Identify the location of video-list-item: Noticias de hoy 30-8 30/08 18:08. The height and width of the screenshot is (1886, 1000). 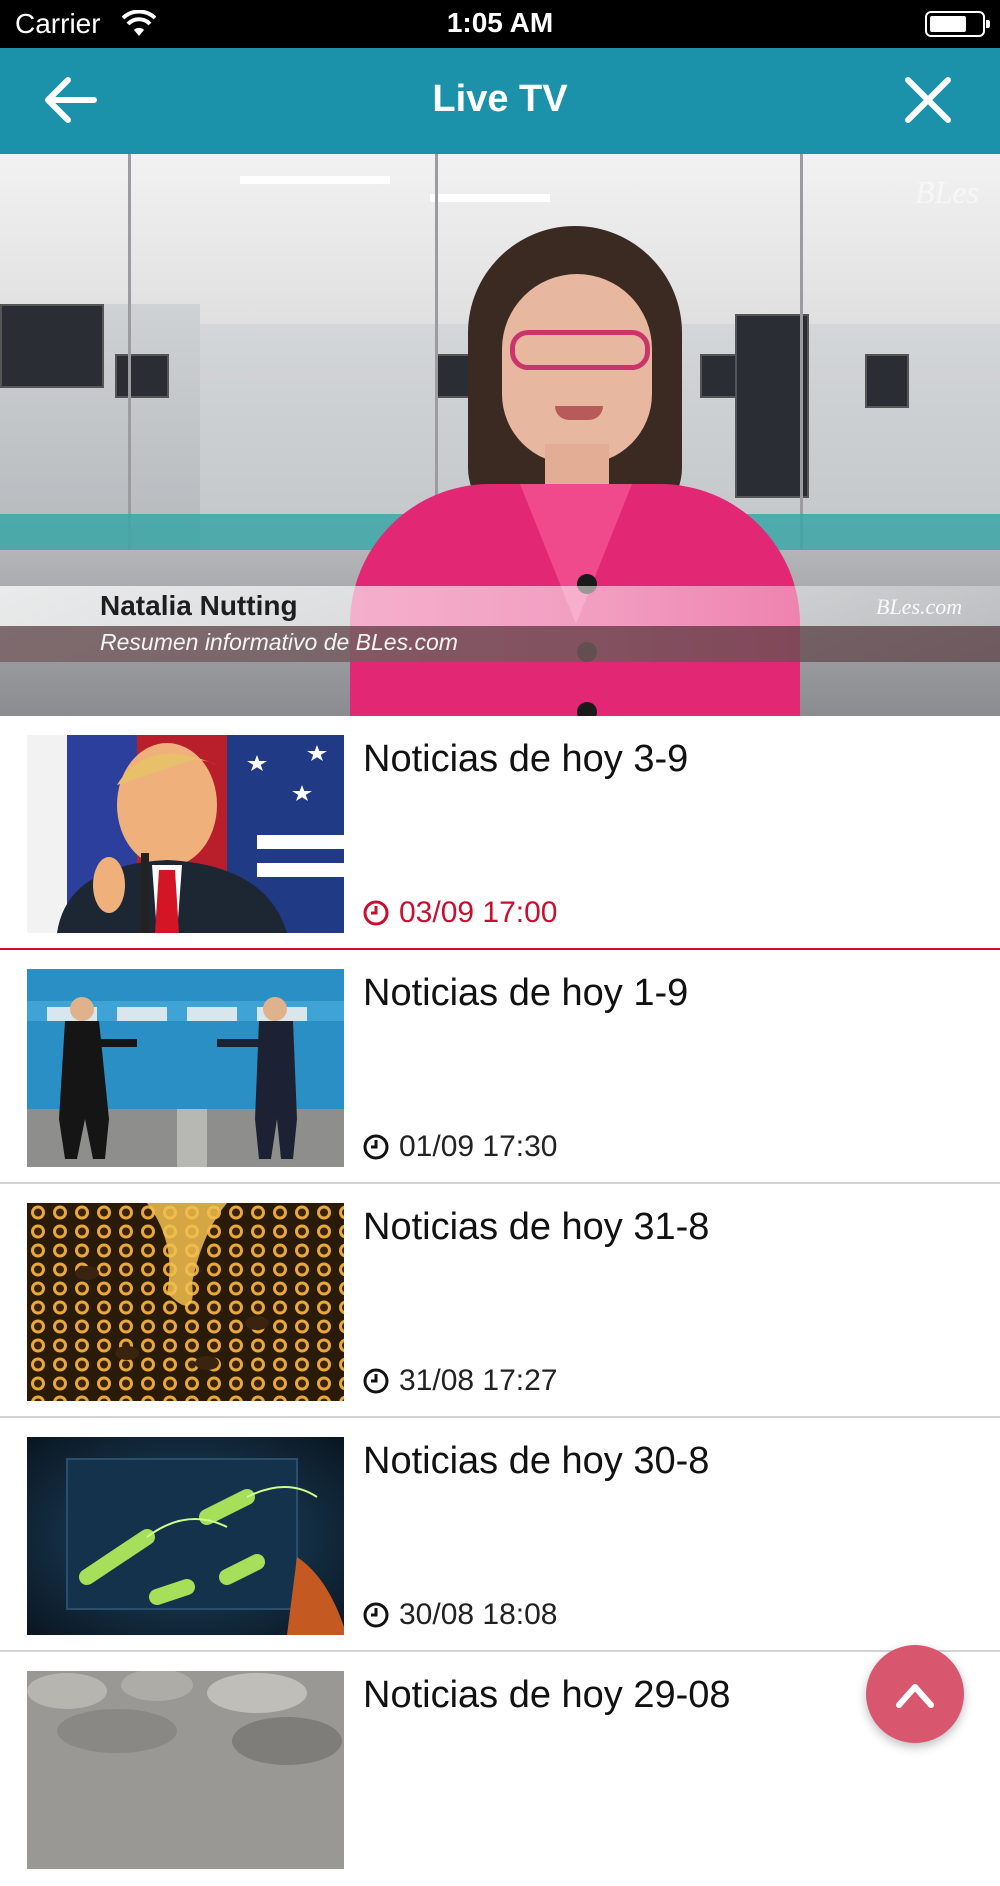
(500, 1535).